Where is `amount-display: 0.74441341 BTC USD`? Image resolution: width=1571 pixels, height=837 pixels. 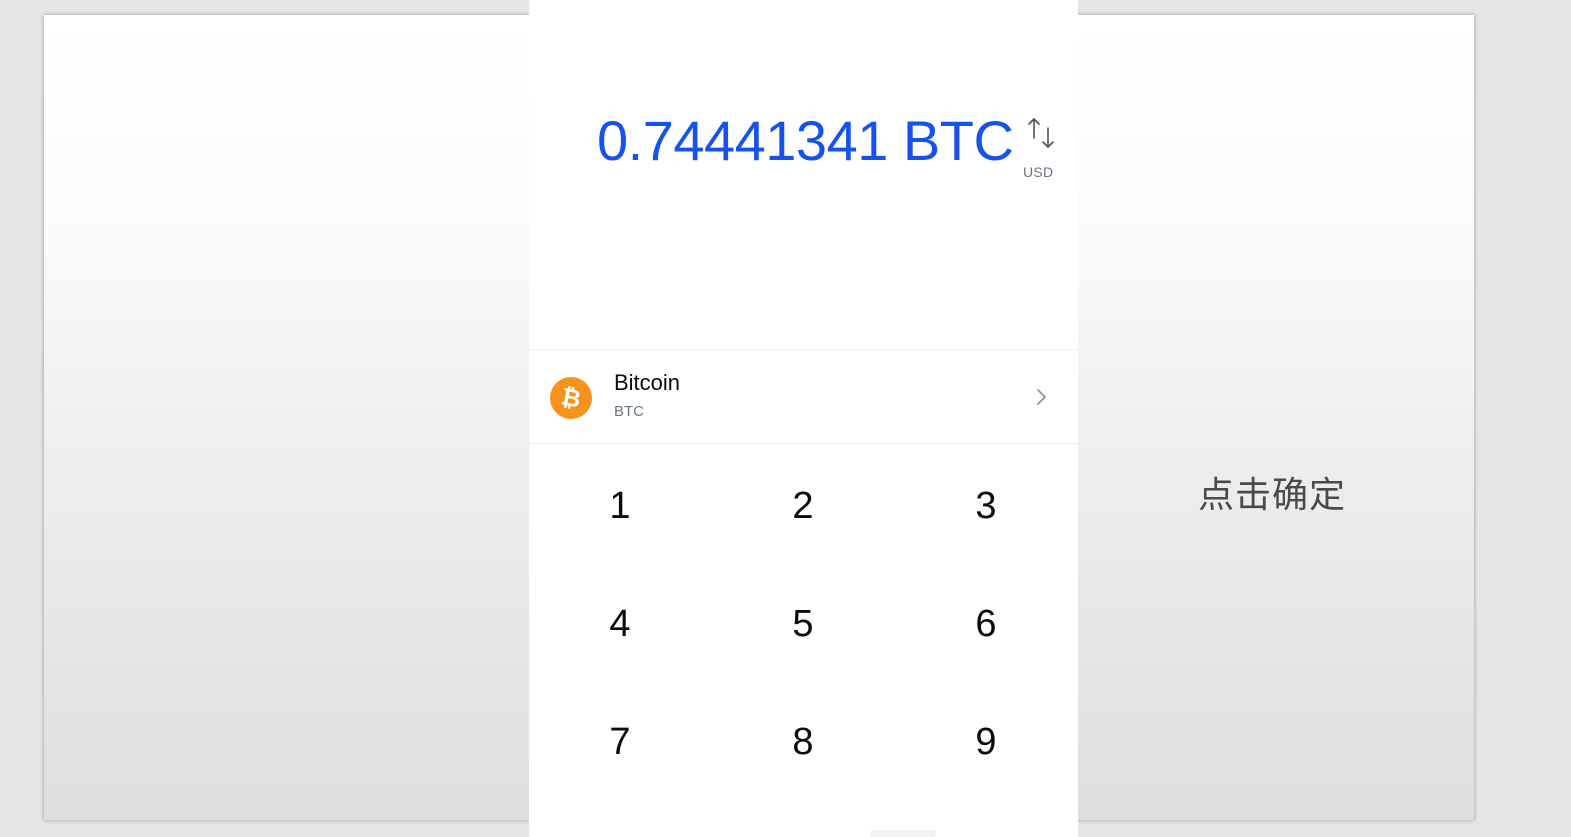
amount-display: 0.74441341 BTC USD is located at coordinates (803, 153).